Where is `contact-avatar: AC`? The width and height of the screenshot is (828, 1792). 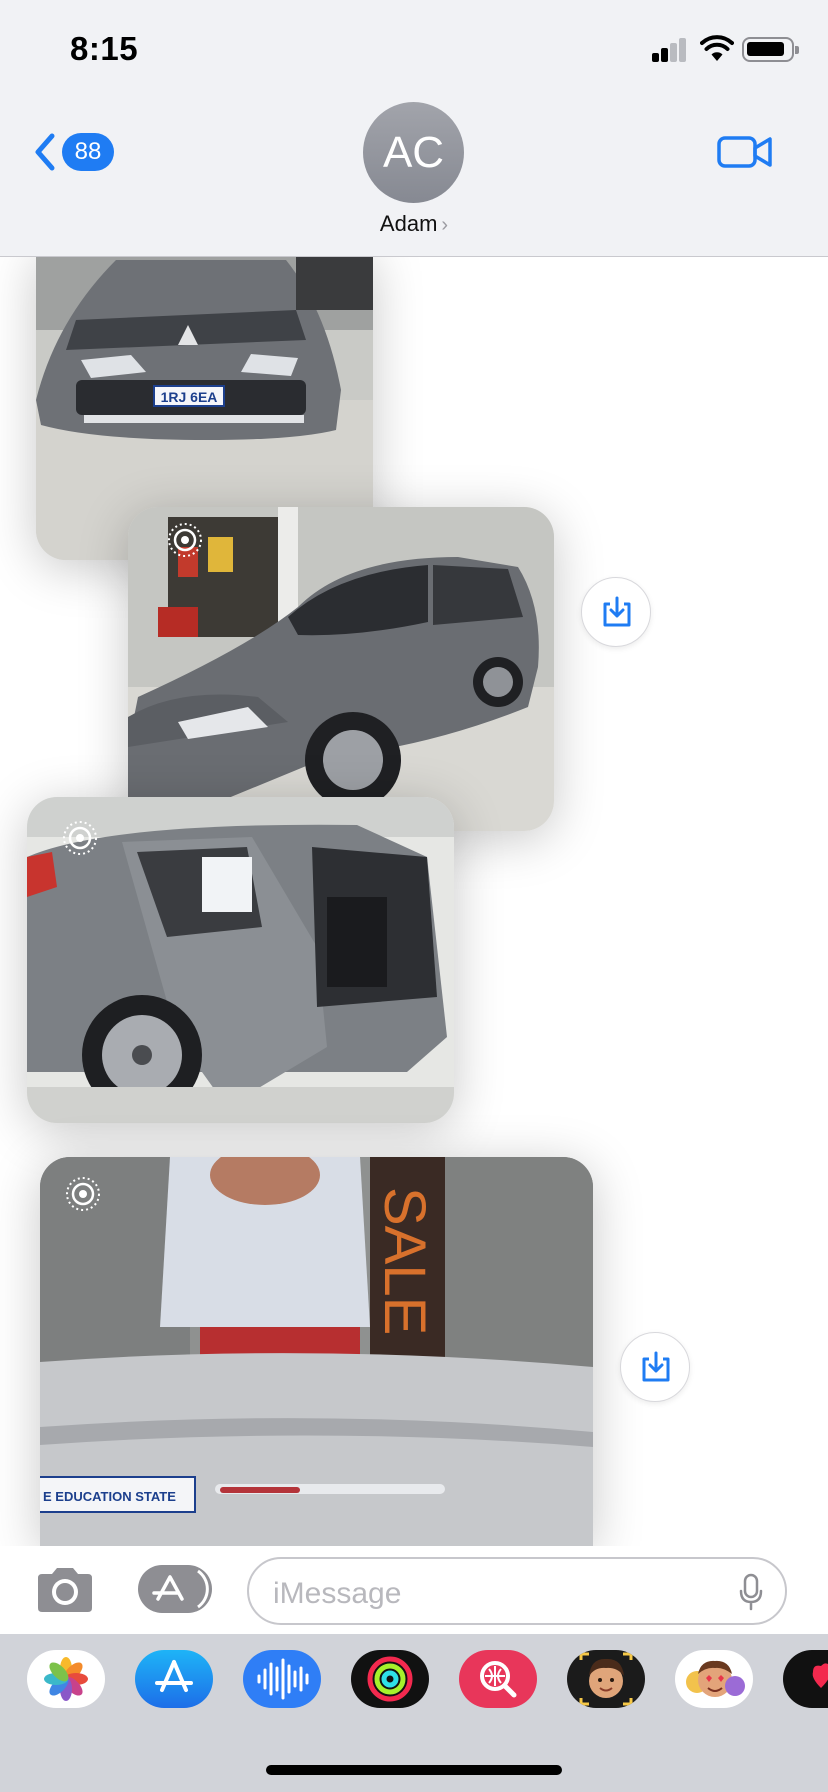 contact-avatar: AC is located at coordinates (413, 152).